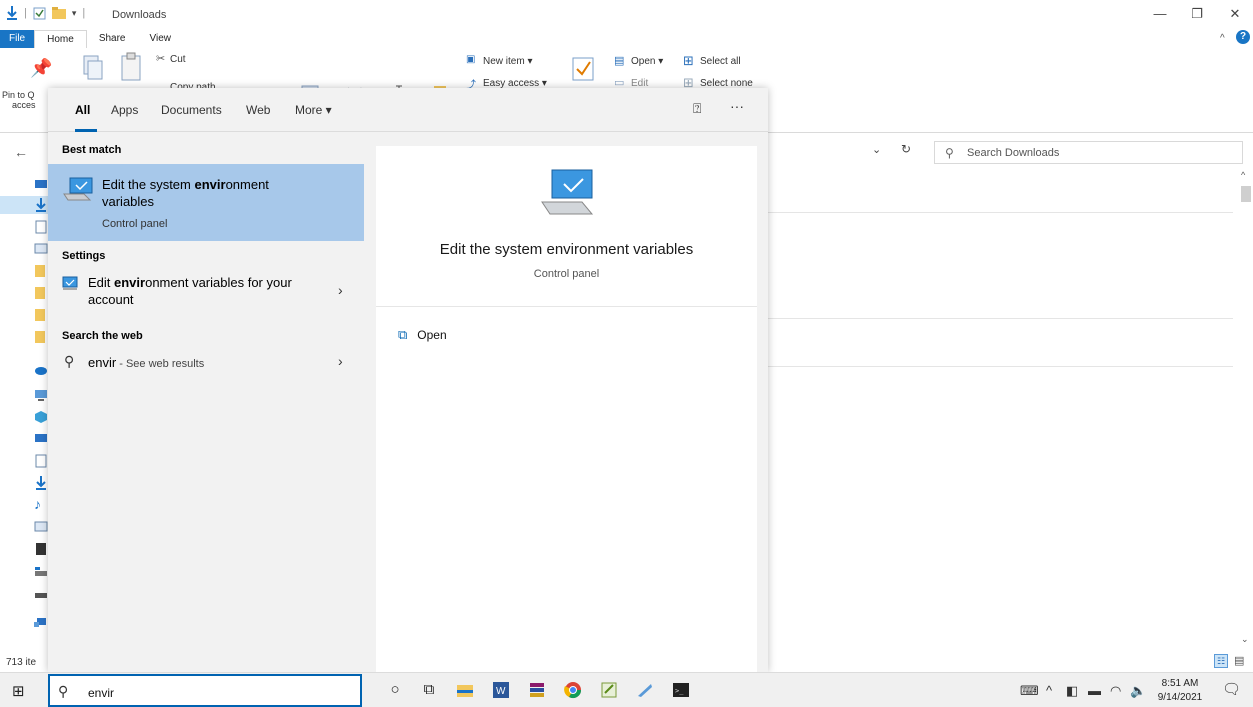 This screenshot has height=707, width=1253. Describe the element at coordinates (258, 110) in the screenshot. I see `tab-web: Web` at that location.